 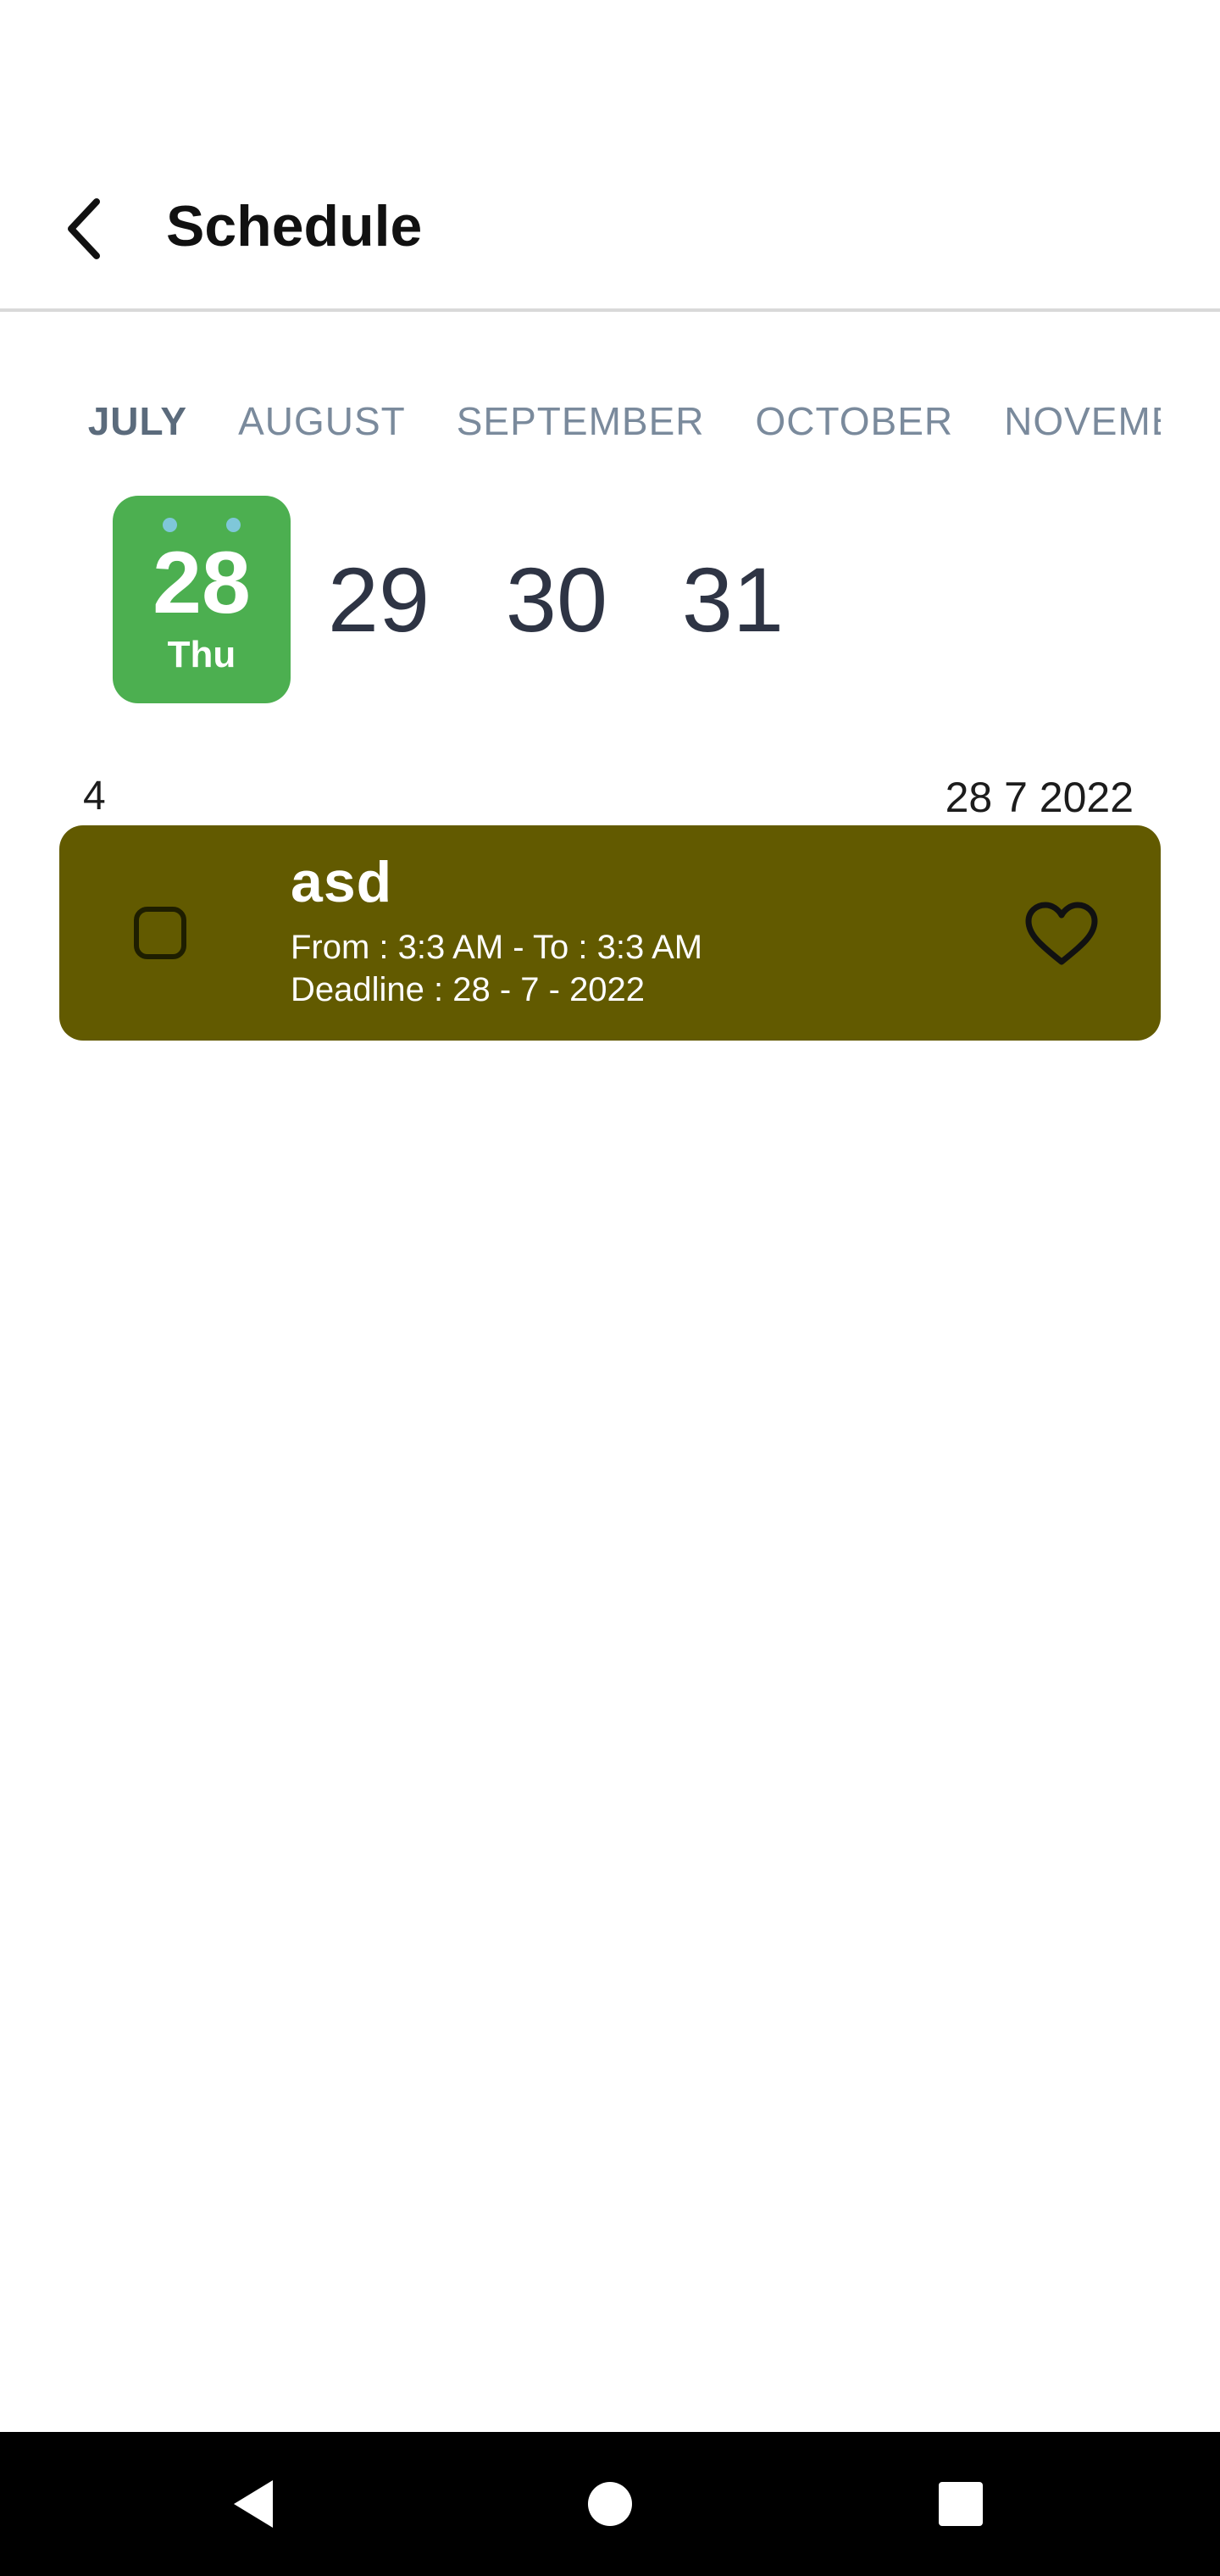 I want to click on nav-back-button, so click(x=254, y=2504).